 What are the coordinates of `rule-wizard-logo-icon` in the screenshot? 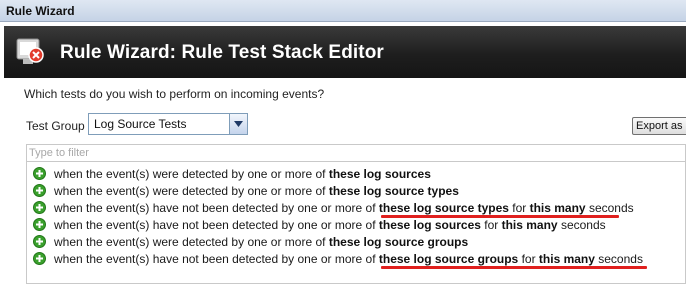 It's located at (30, 51).